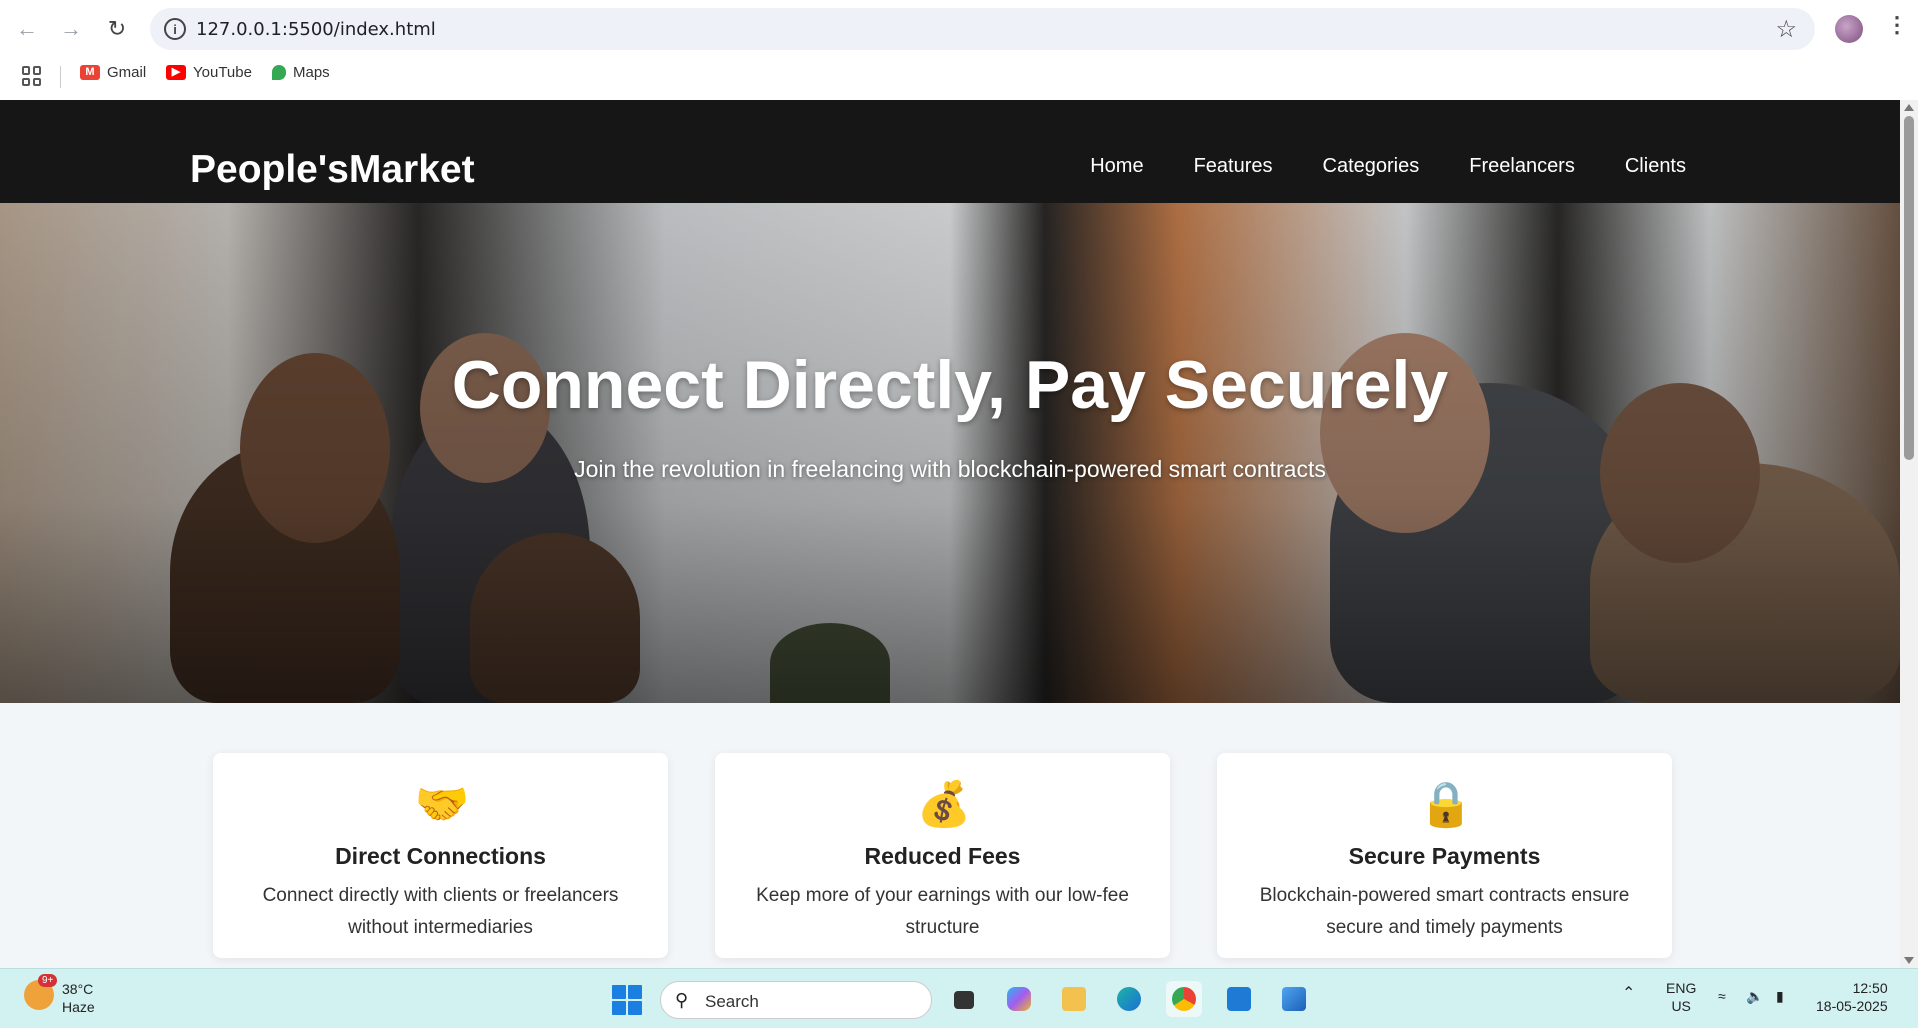 This screenshot has width=1918, height=1028. What do you see at coordinates (950, 385) in the screenshot?
I see `hero-title: Connect Directly, Pay Securely` at bounding box center [950, 385].